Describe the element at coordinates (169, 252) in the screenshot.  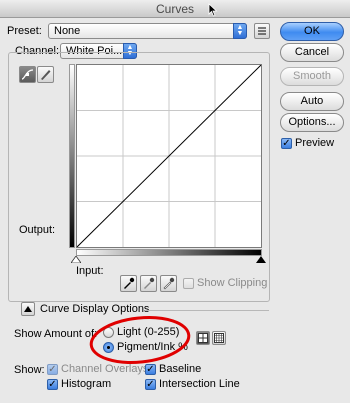
I see `input-gradient-bar` at that location.